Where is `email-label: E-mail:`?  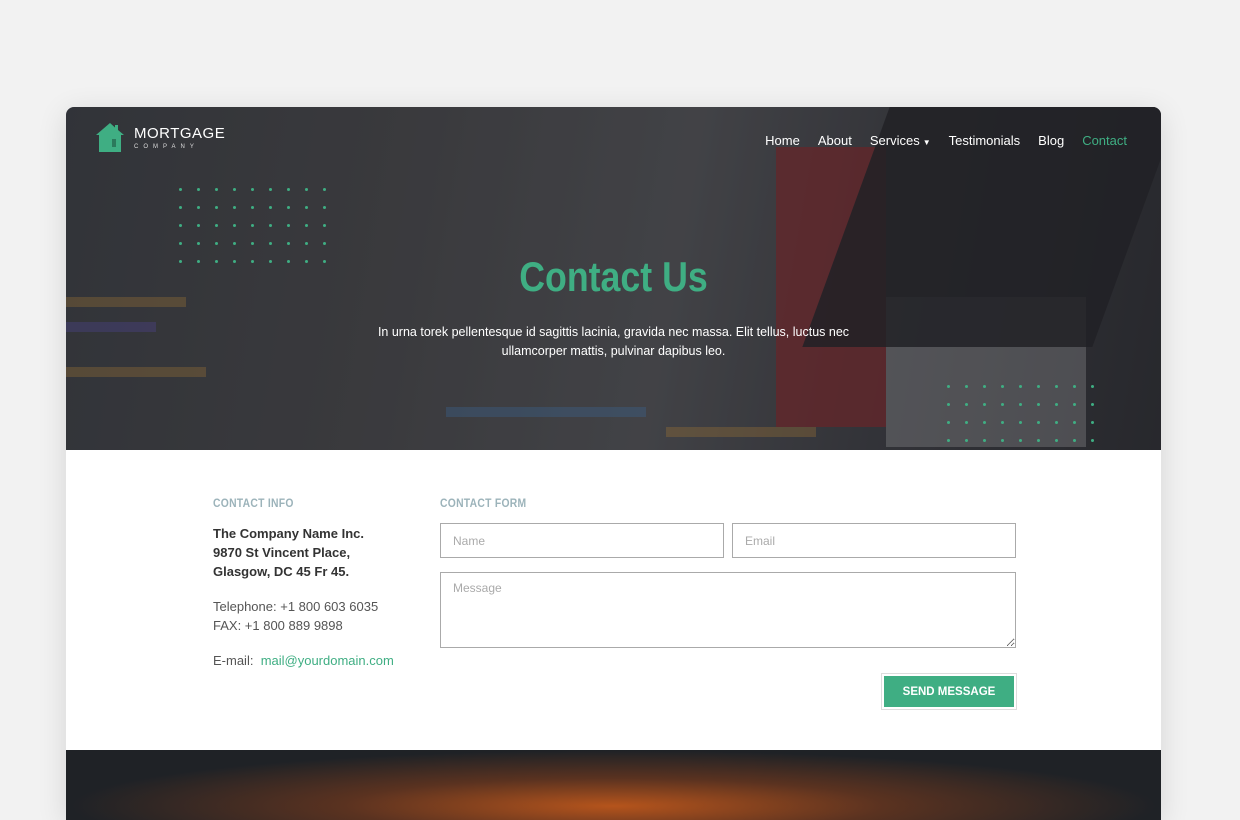 email-label: E-mail: is located at coordinates (233, 660).